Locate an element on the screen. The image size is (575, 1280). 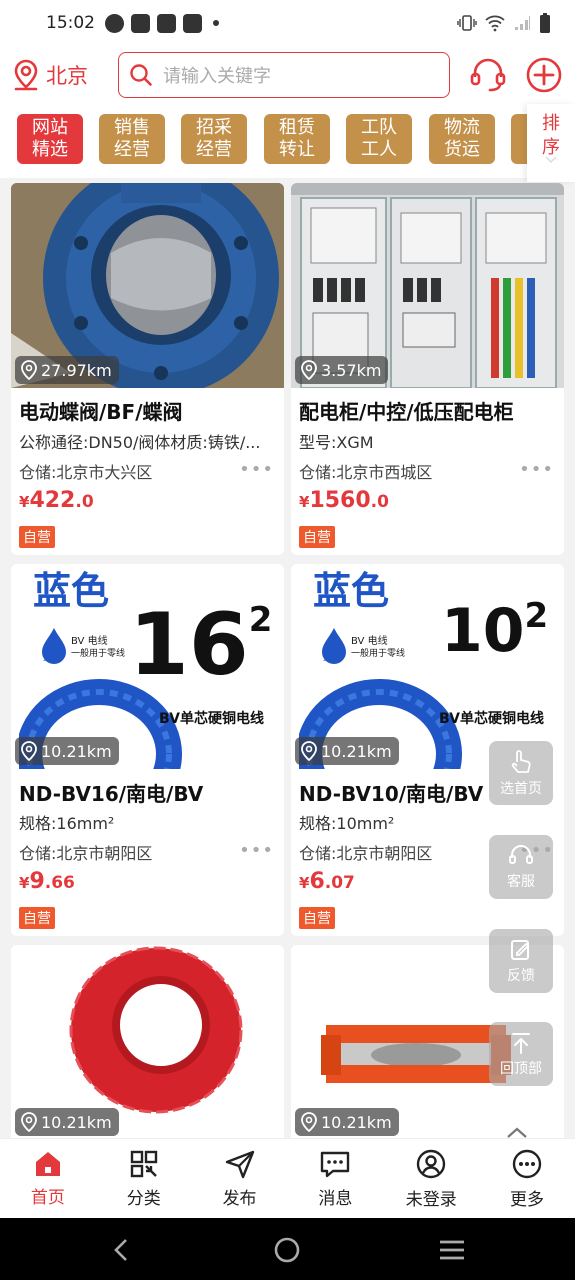
signal-icon is located at coordinates (522, 23).